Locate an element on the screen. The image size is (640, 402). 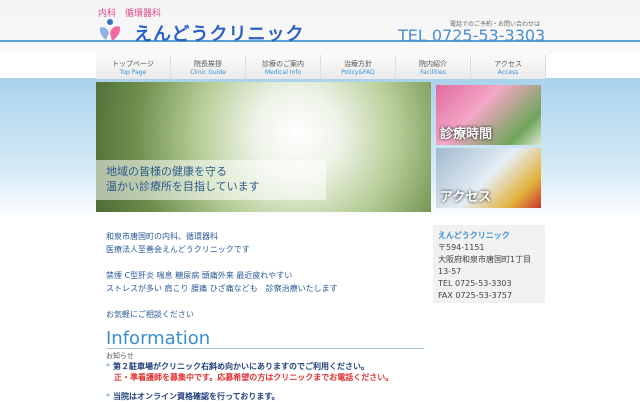
clinic-name: えんどうクリニック is located at coordinates (219, 33).